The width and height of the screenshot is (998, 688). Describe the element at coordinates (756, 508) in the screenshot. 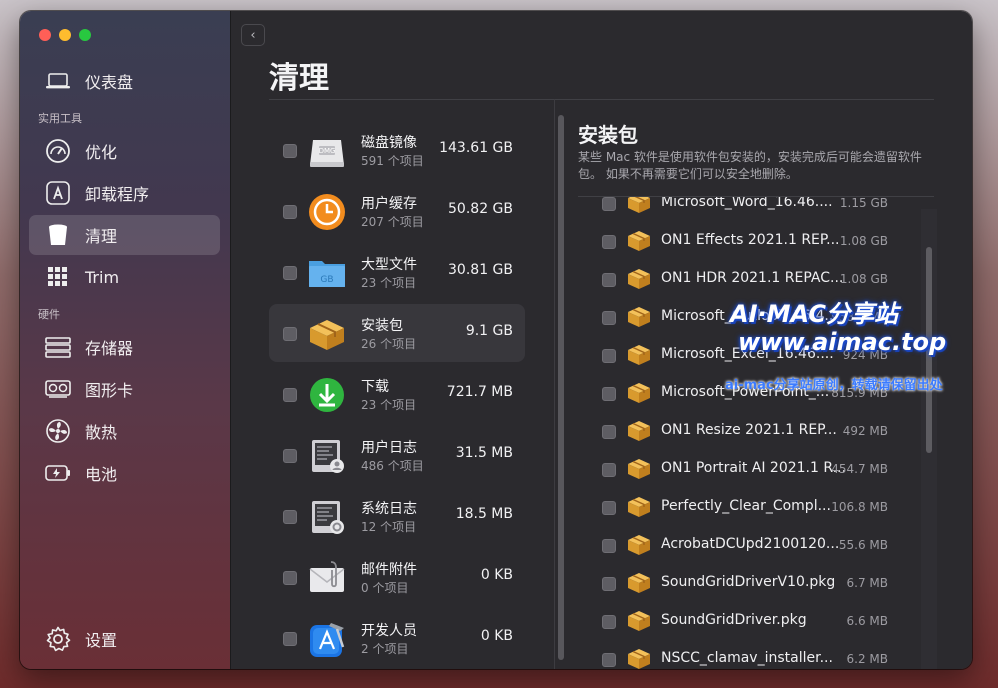

I see `file-row: Perfectly_Clear_Compl... 106.8 MB` at that location.